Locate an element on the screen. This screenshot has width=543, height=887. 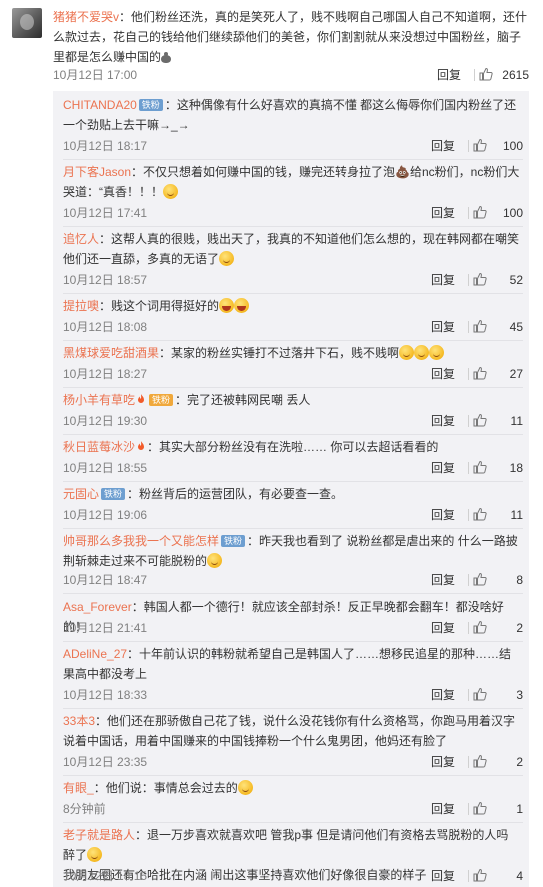
reply-username: ADeliNe_27 is located at coordinates (95, 654).